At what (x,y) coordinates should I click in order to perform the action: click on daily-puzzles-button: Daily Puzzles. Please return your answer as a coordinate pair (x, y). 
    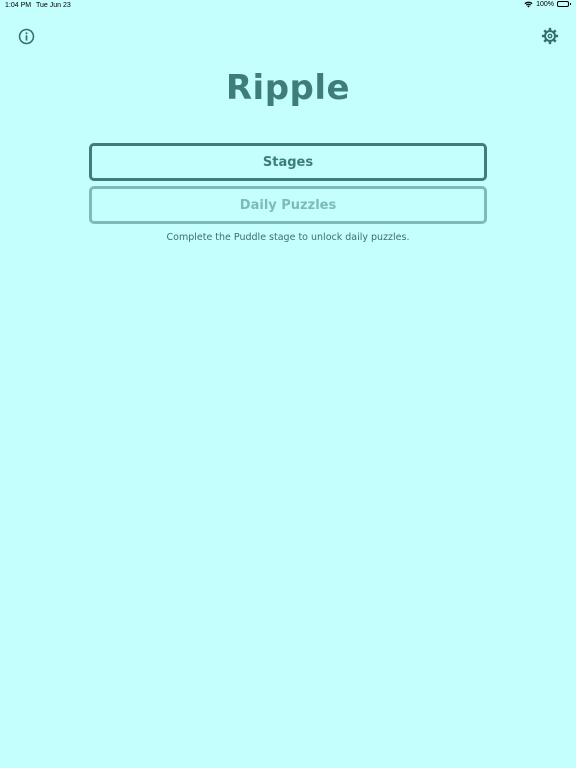
    Looking at the image, I should click on (288, 205).